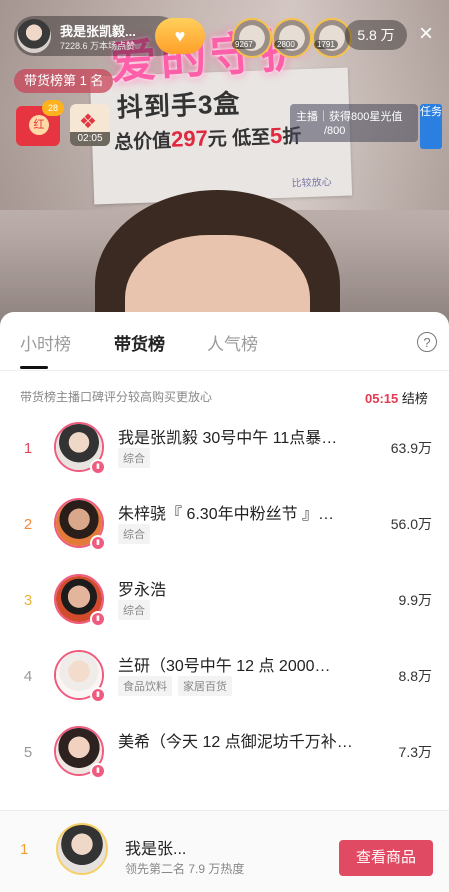  What do you see at coordinates (24, 849) in the screenshot?
I see `my-rank-number: 1` at bounding box center [24, 849].